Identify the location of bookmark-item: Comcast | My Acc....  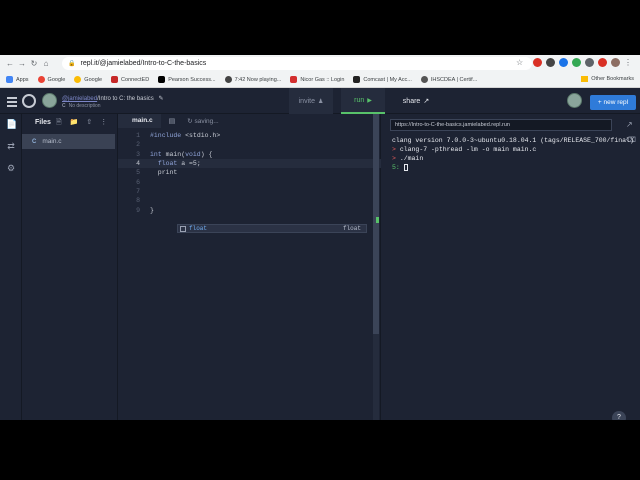
(382, 79).